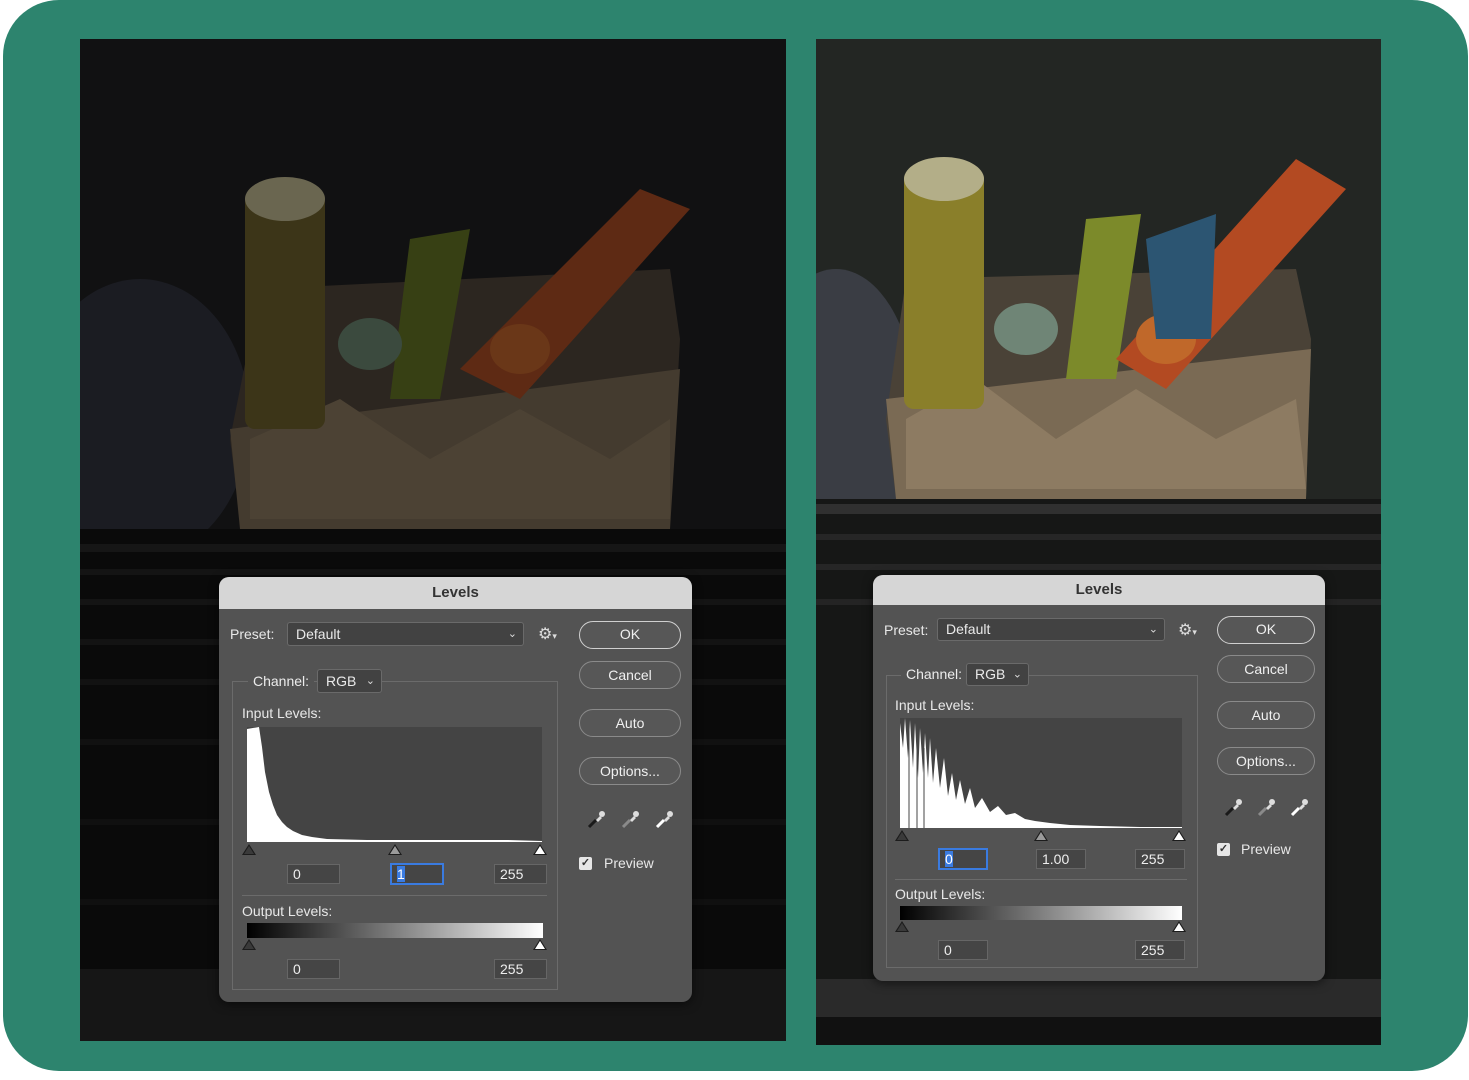 The width and height of the screenshot is (1469, 1080). What do you see at coordinates (401, 874) in the screenshot?
I see `input-gamma-value: 1` at bounding box center [401, 874].